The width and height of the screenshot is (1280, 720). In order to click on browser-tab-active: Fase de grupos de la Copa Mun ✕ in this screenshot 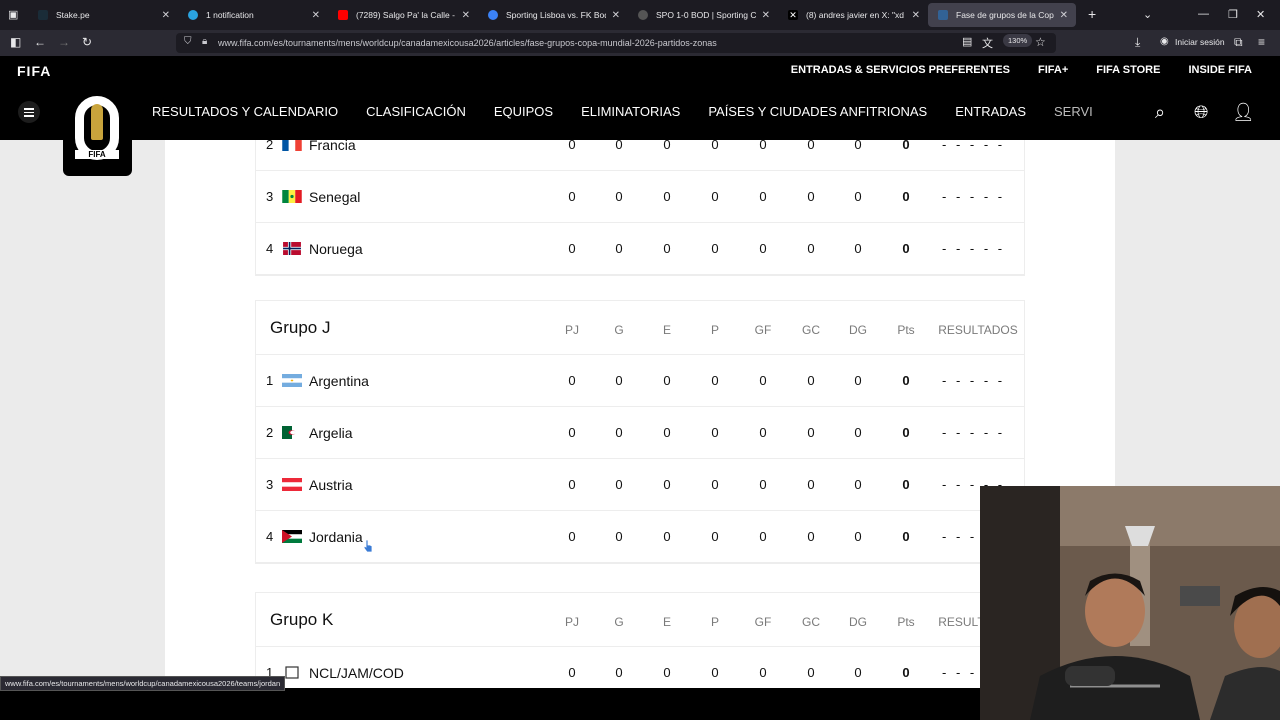, I will do `click(1002, 15)`.